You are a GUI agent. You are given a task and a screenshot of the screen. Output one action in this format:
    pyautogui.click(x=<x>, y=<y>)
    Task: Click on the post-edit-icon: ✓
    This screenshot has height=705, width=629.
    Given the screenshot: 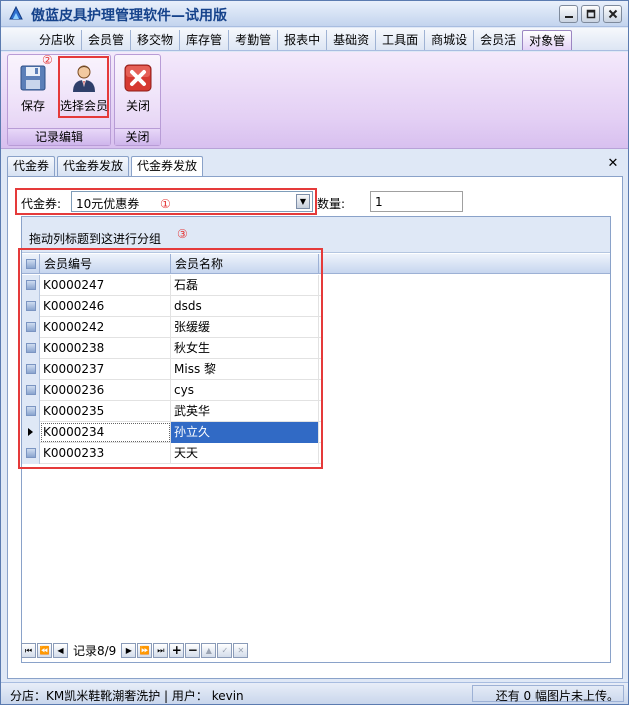 What is the action you would take?
    pyautogui.click(x=225, y=650)
    